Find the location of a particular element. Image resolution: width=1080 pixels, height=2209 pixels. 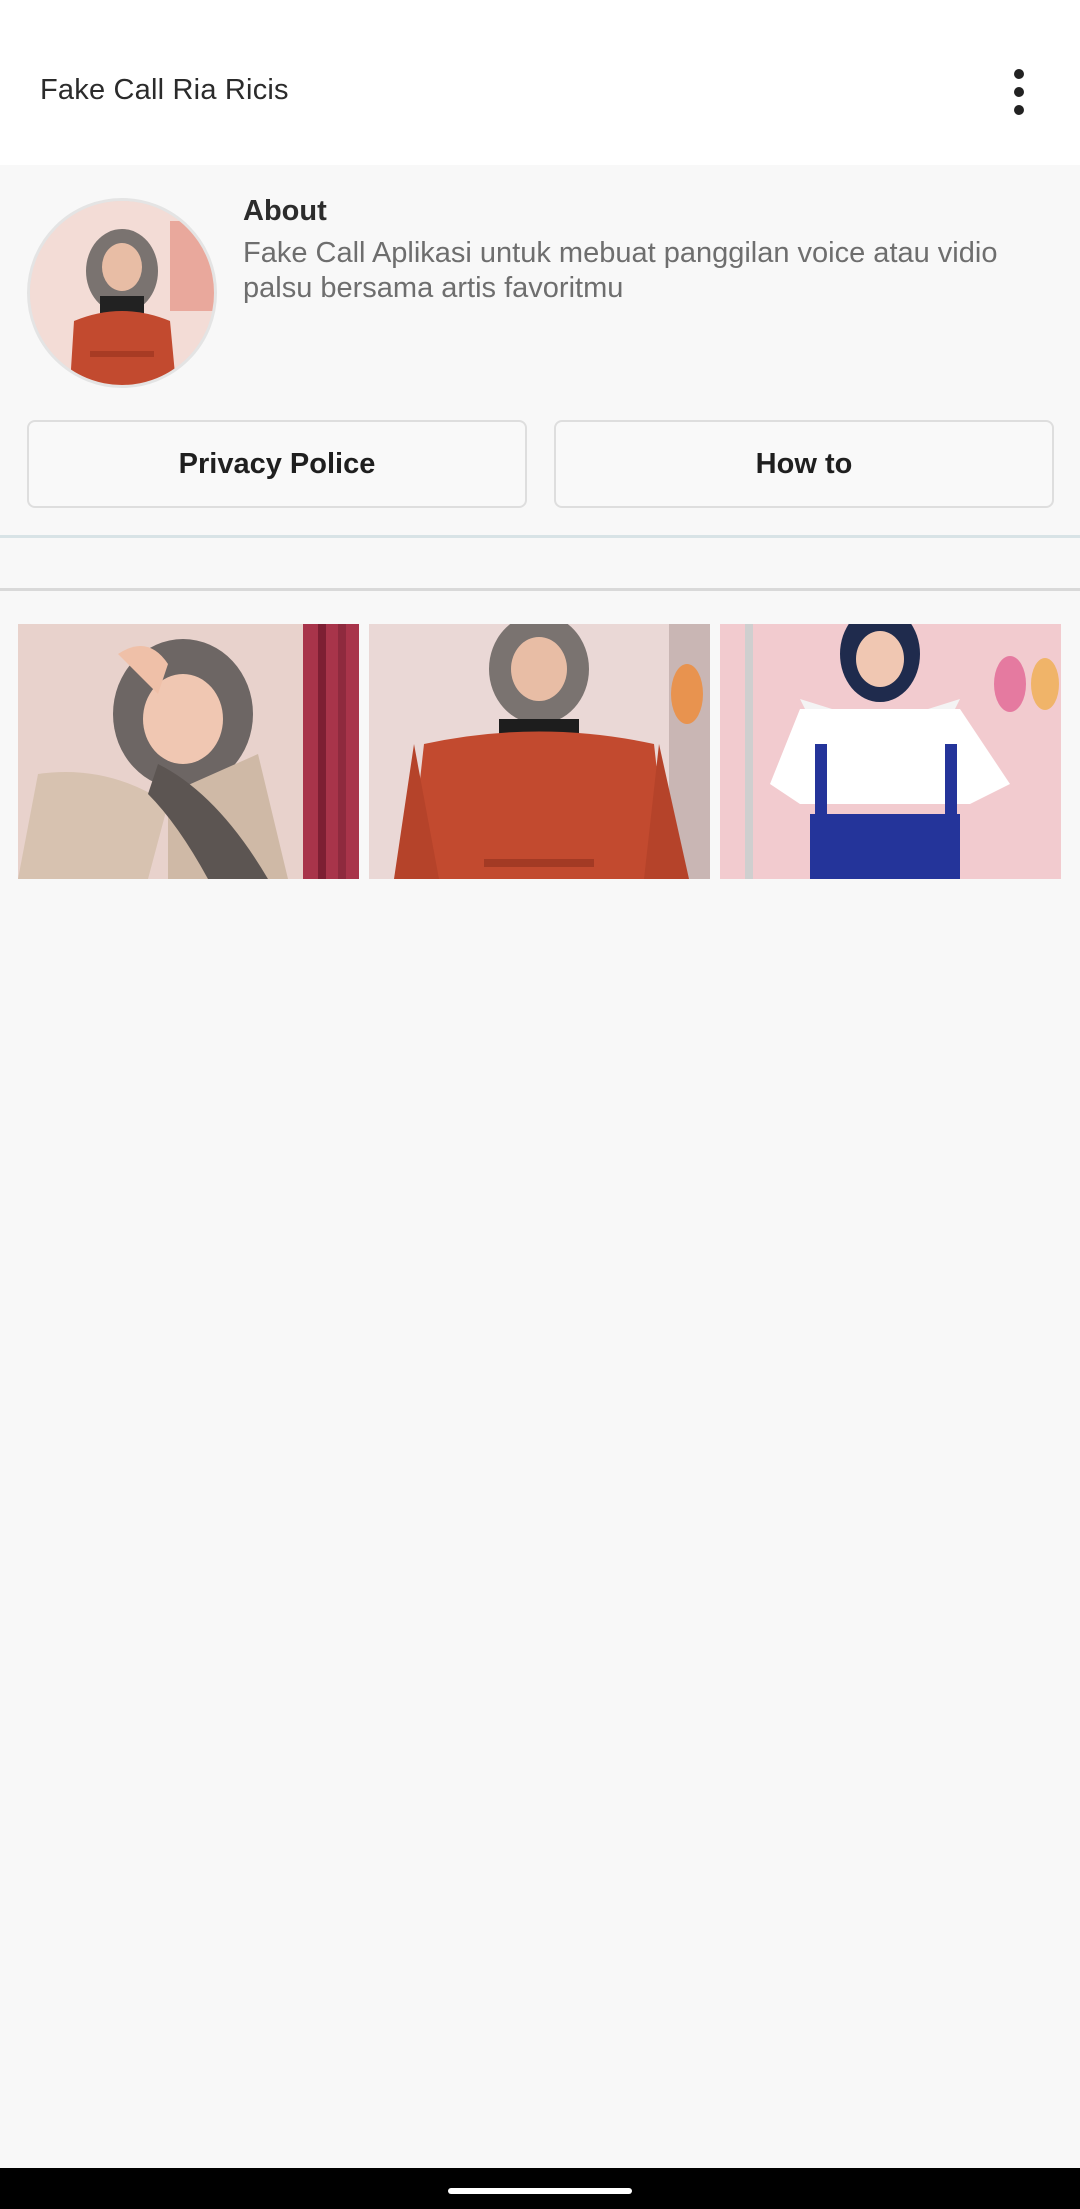

more-vert-icon is located at coordinates (1019, 92).